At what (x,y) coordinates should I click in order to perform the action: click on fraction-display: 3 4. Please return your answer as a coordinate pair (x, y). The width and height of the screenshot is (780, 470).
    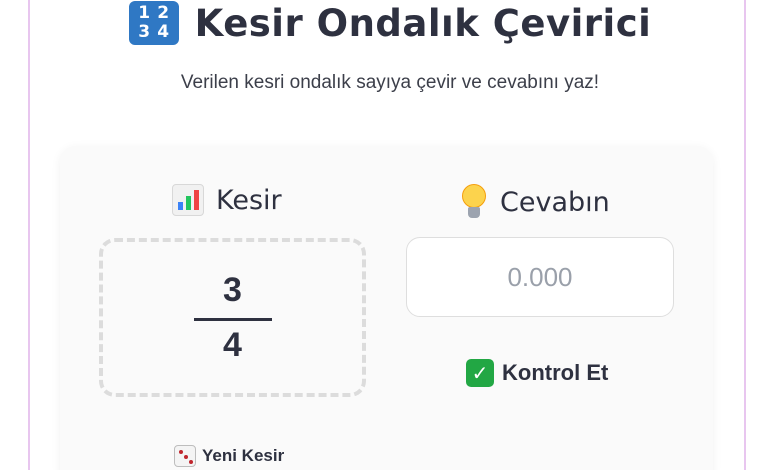
    Looking at the image, I should click on (232, 317).